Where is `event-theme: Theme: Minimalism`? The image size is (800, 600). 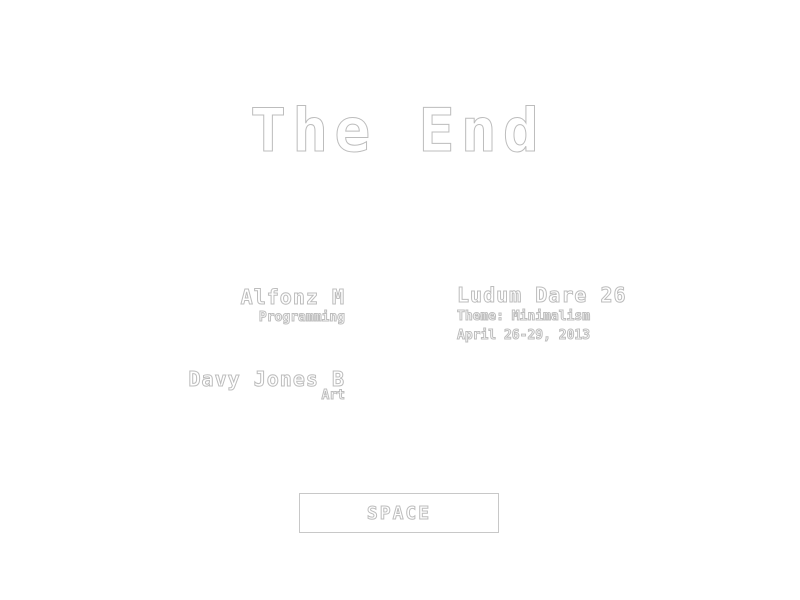
event-theme: Theme: Minimalism is located at coordinates (523, 317).